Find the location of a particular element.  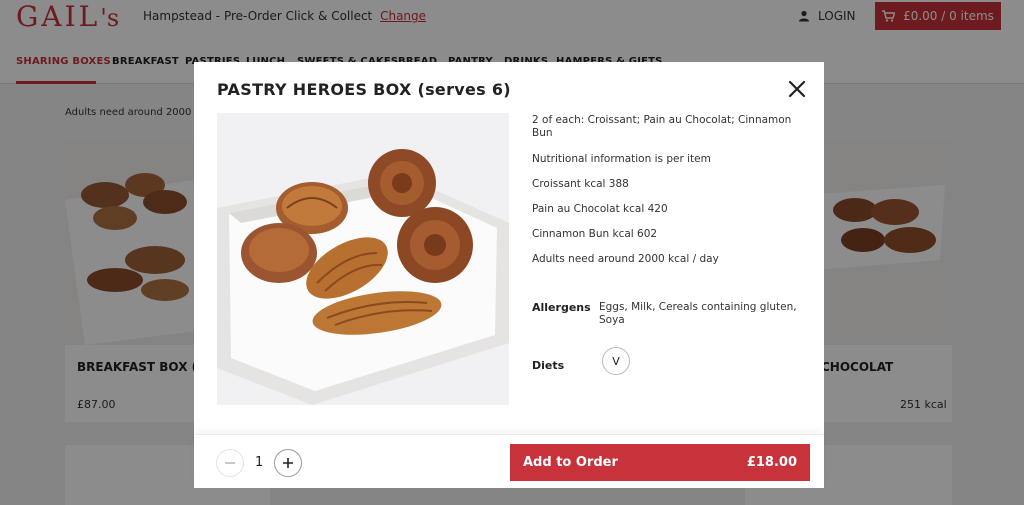

allergens-label: Allergens is located at coordinates (561, 307).